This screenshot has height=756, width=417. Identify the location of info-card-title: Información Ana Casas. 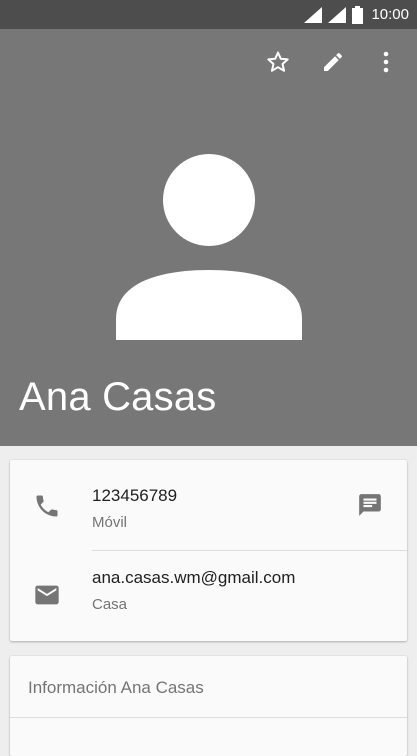
(116, 687).